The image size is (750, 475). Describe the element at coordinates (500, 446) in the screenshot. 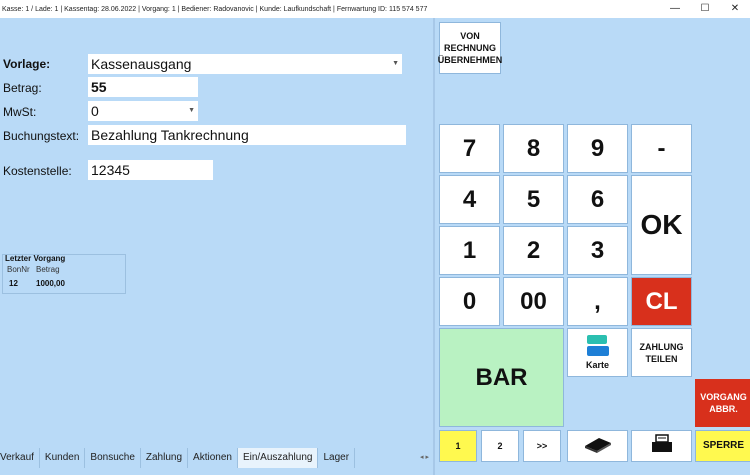

I see `page-2-button: 2` at that location.